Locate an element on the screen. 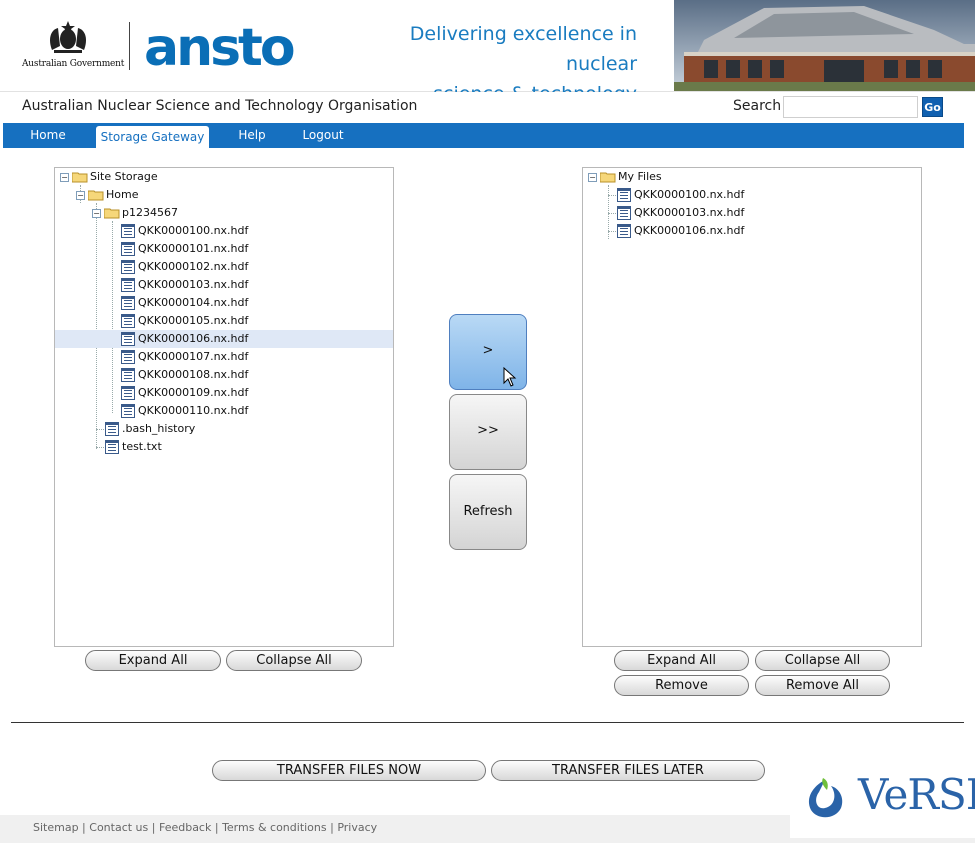 This screenshot has width=975, height=843. tree-node-label: Site Storage is located at coordinates (124, 176).